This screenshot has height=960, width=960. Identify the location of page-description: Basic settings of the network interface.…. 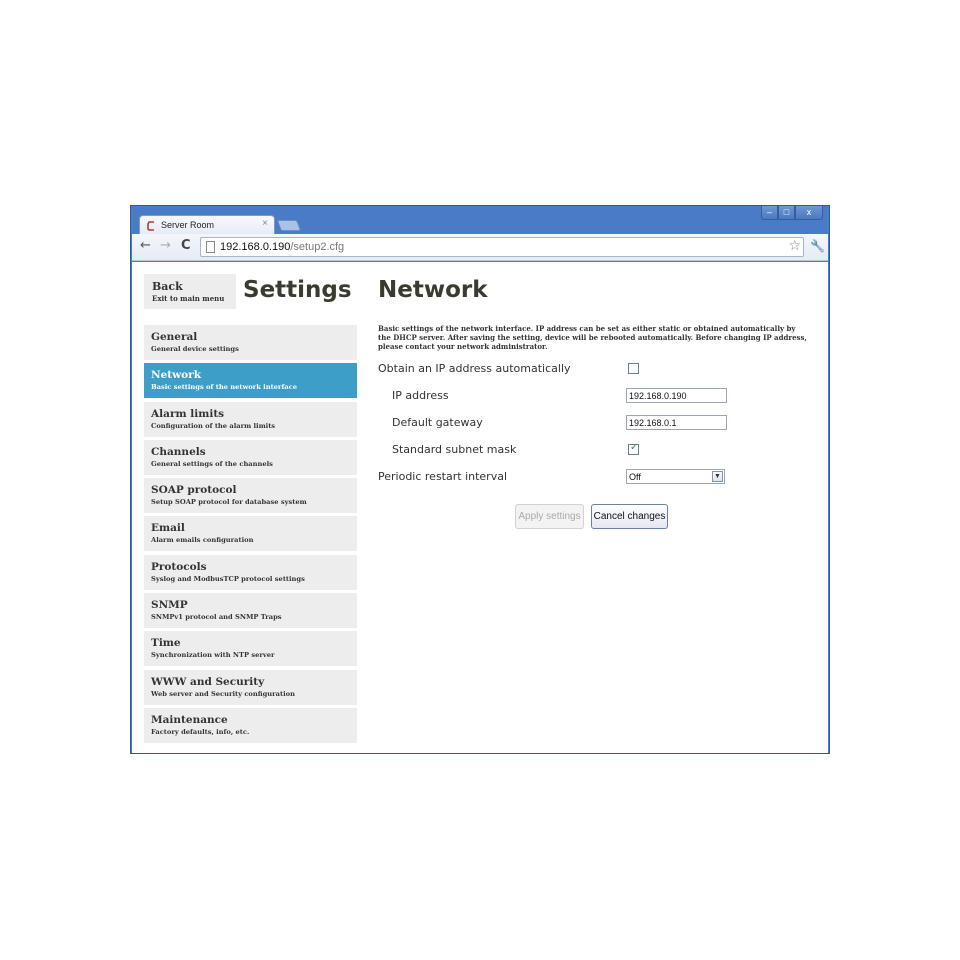
(592, 337).